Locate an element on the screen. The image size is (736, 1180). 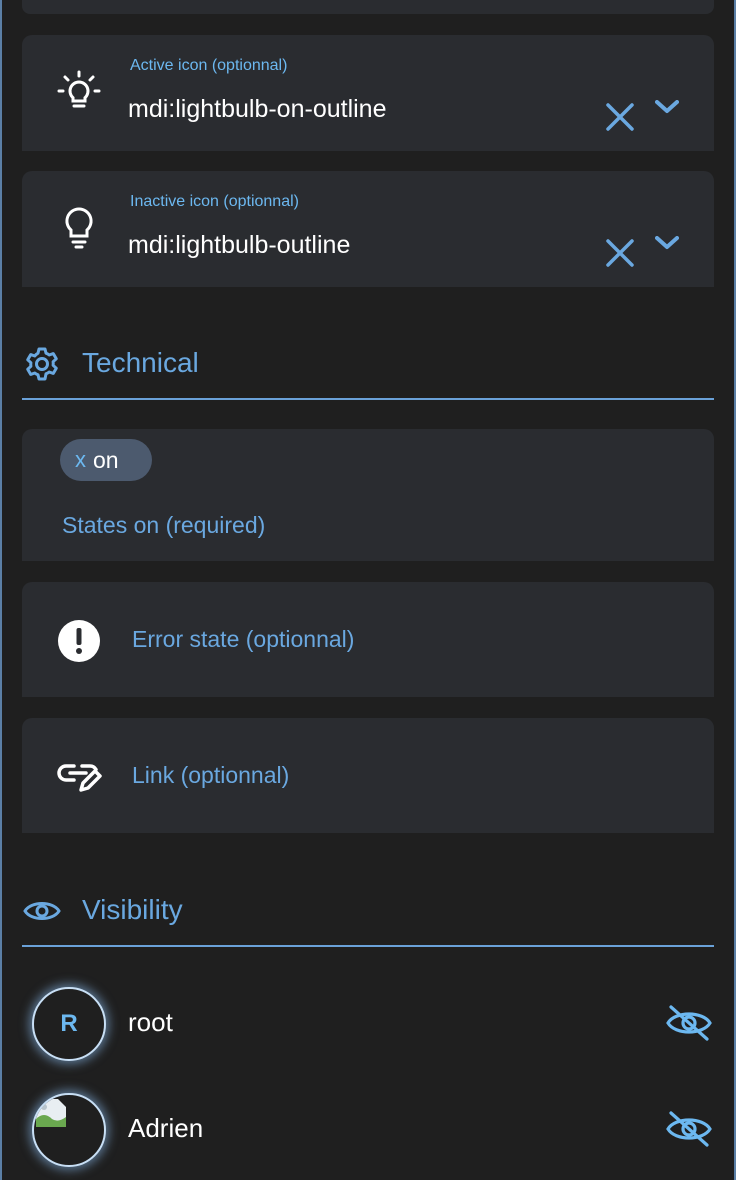
inactive-icon-value: mdi:lightbulb-outline is located at coordinates (239, 245).